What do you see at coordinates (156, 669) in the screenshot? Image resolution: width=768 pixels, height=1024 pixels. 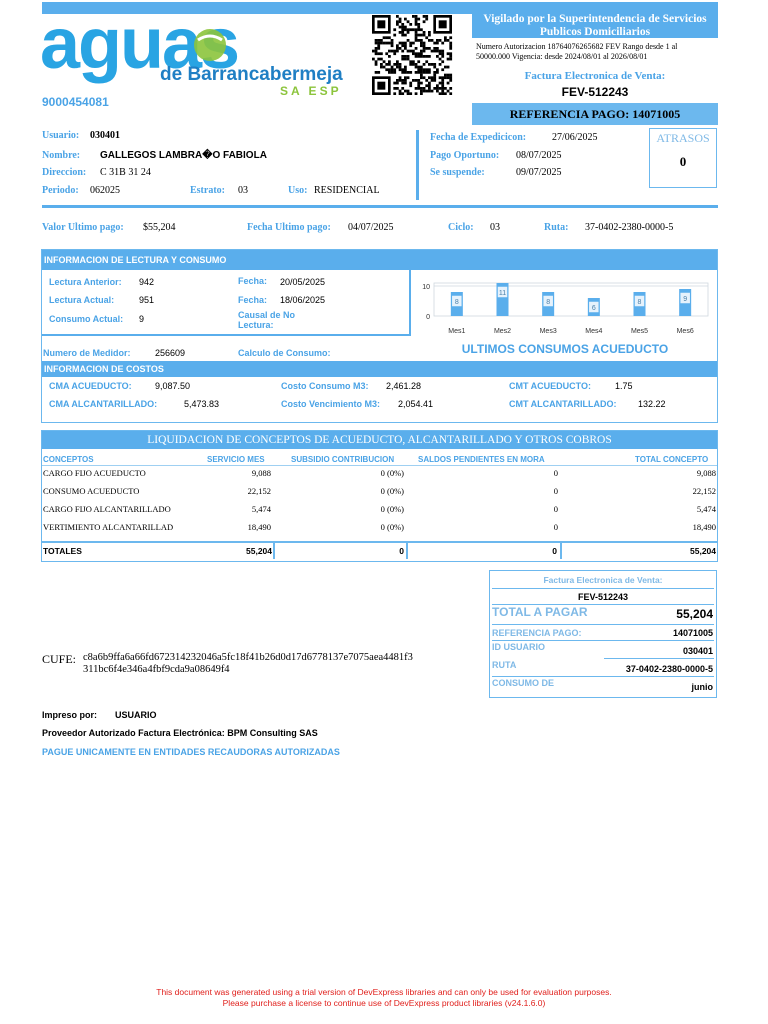 I see `cufe-line2: 311bc6f4e346a4fbf9cda9a08649f4` at bounding box center [156, 669].